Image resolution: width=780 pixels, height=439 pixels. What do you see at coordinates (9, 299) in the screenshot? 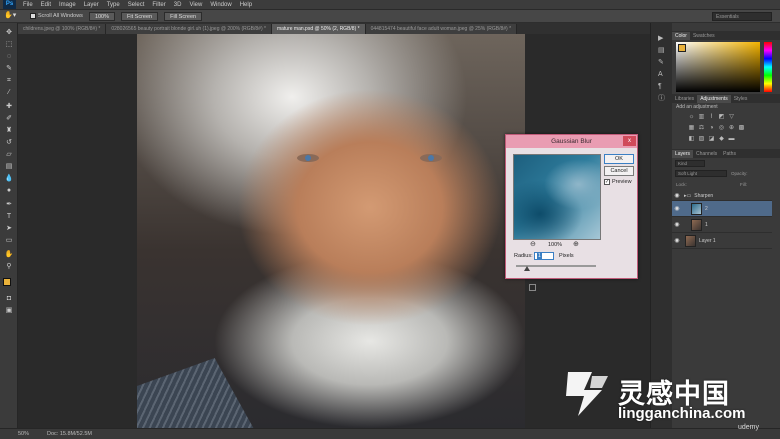
I see `quick-mask-icon: ◘` at bounding box center [9, 299].